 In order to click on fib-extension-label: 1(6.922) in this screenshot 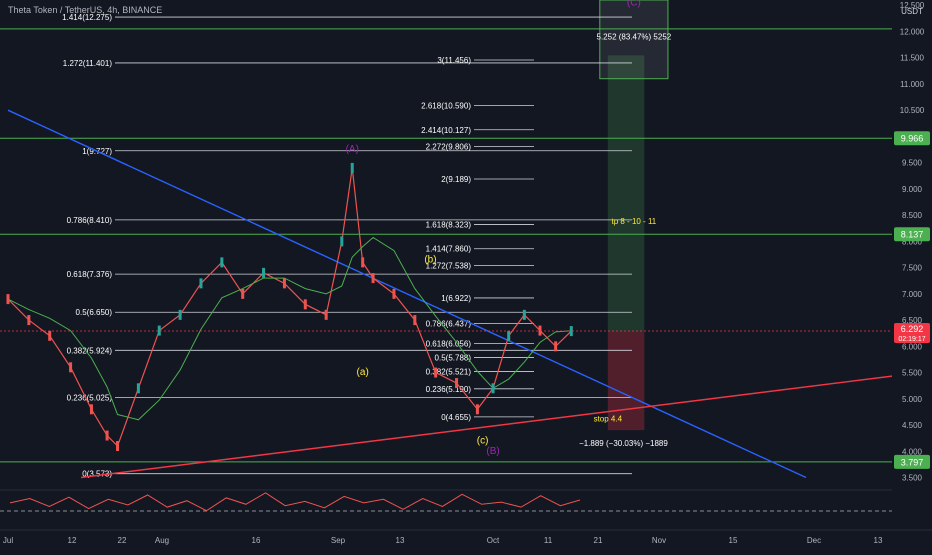, I will do `click(456, 298)`.